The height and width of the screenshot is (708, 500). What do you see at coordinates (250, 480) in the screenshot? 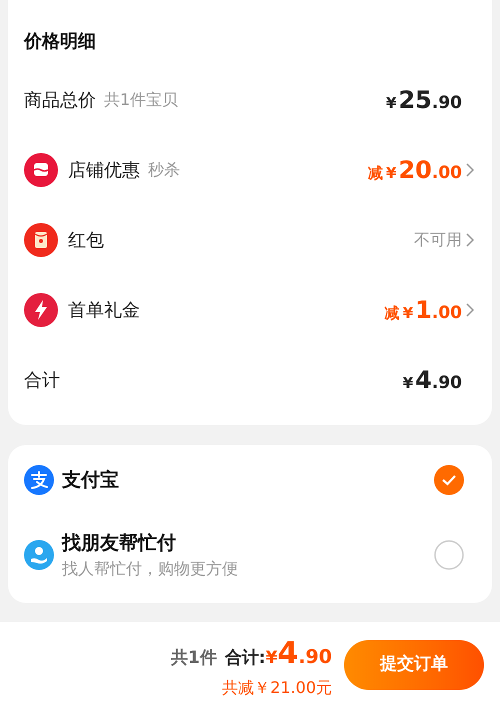
I see `payment-option: 支付宝` at bounding box center [250, 480].